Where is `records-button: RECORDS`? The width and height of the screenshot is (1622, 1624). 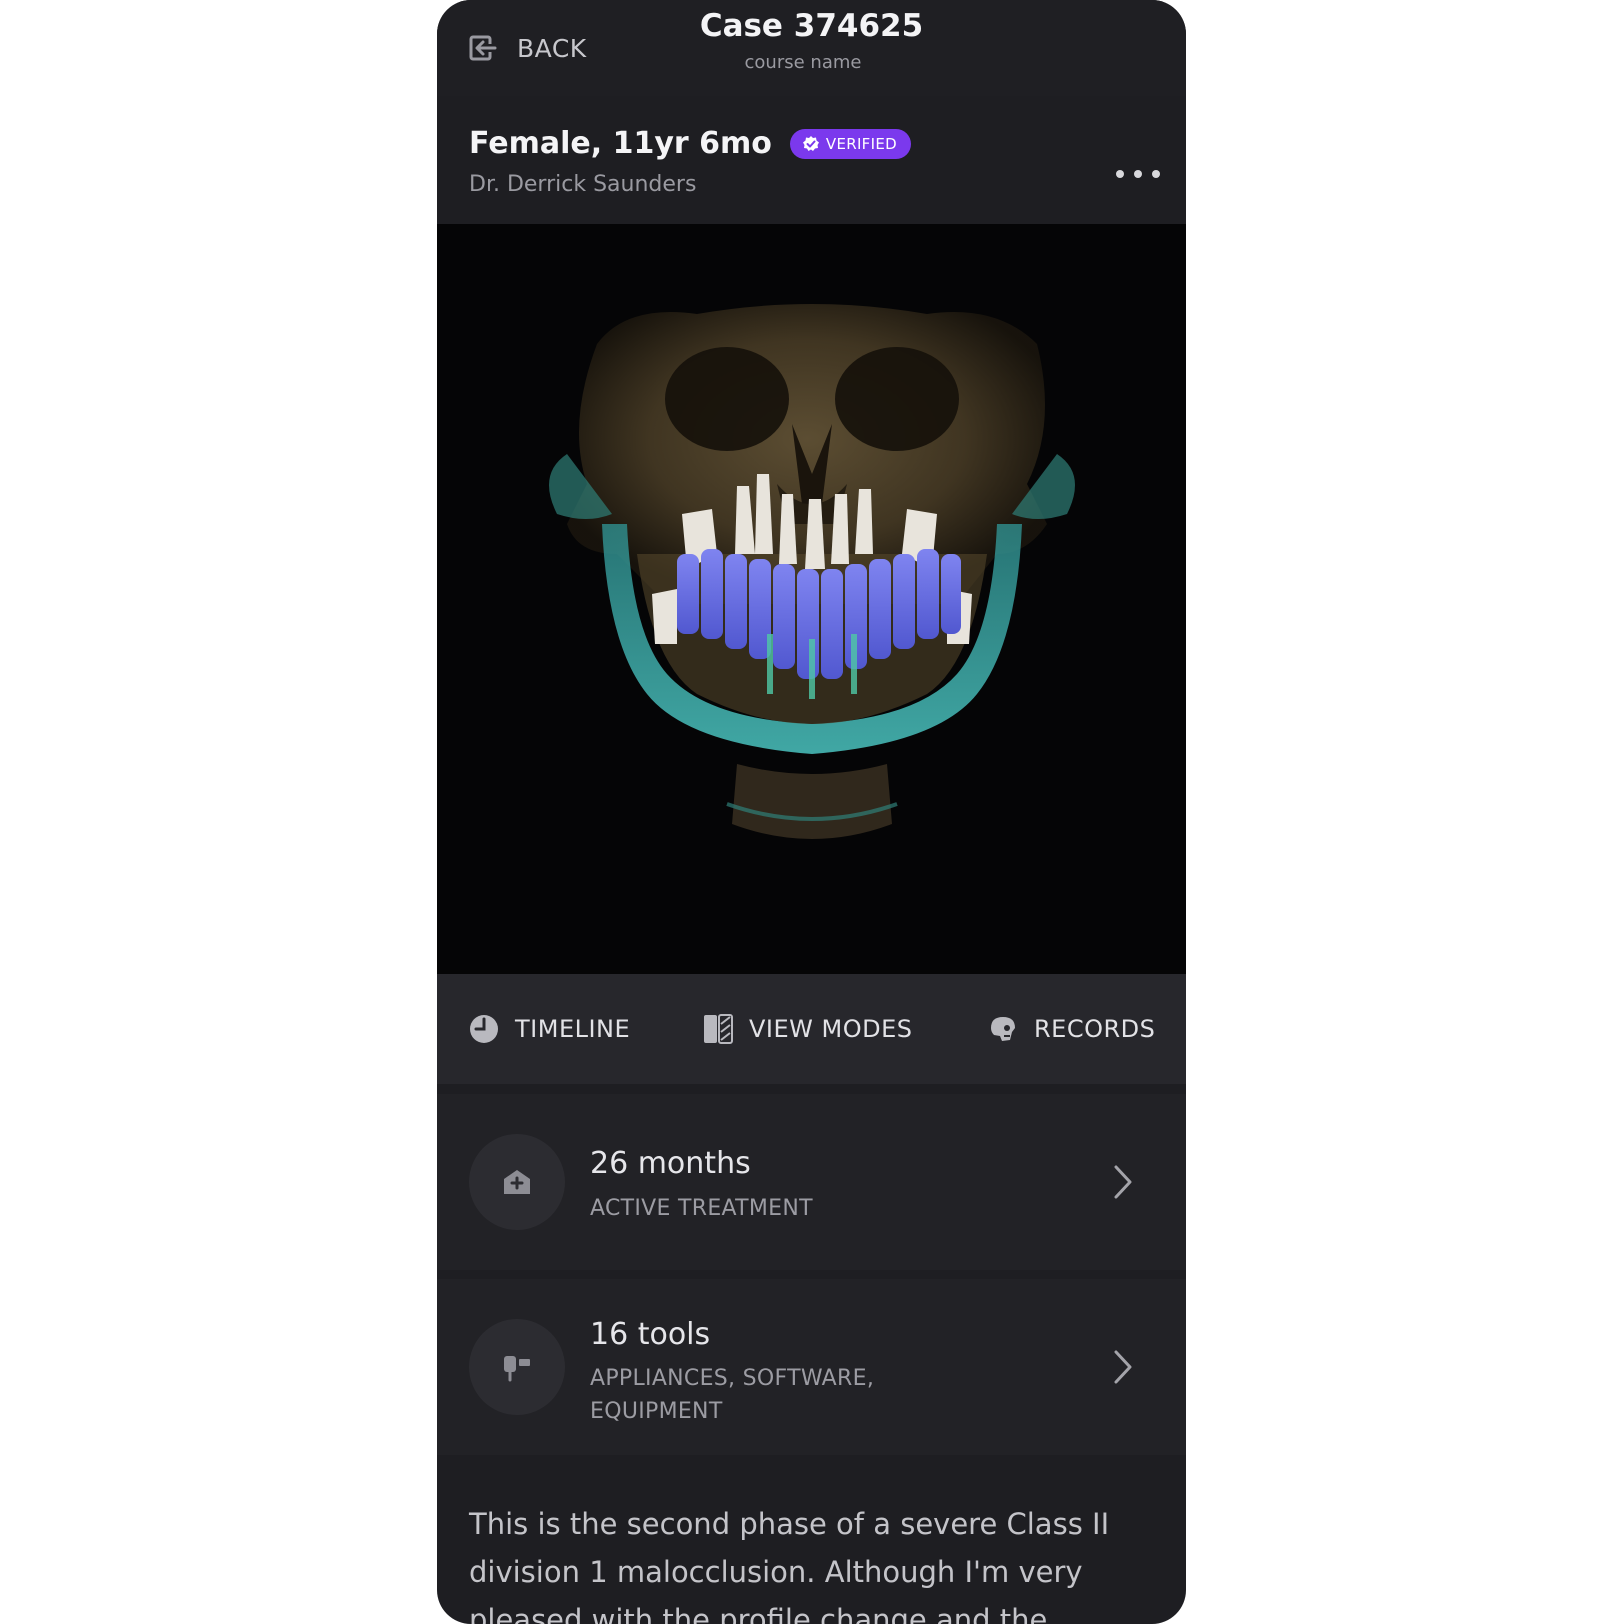 records-button: RECORDS is located at coordinates (1071, 1029).